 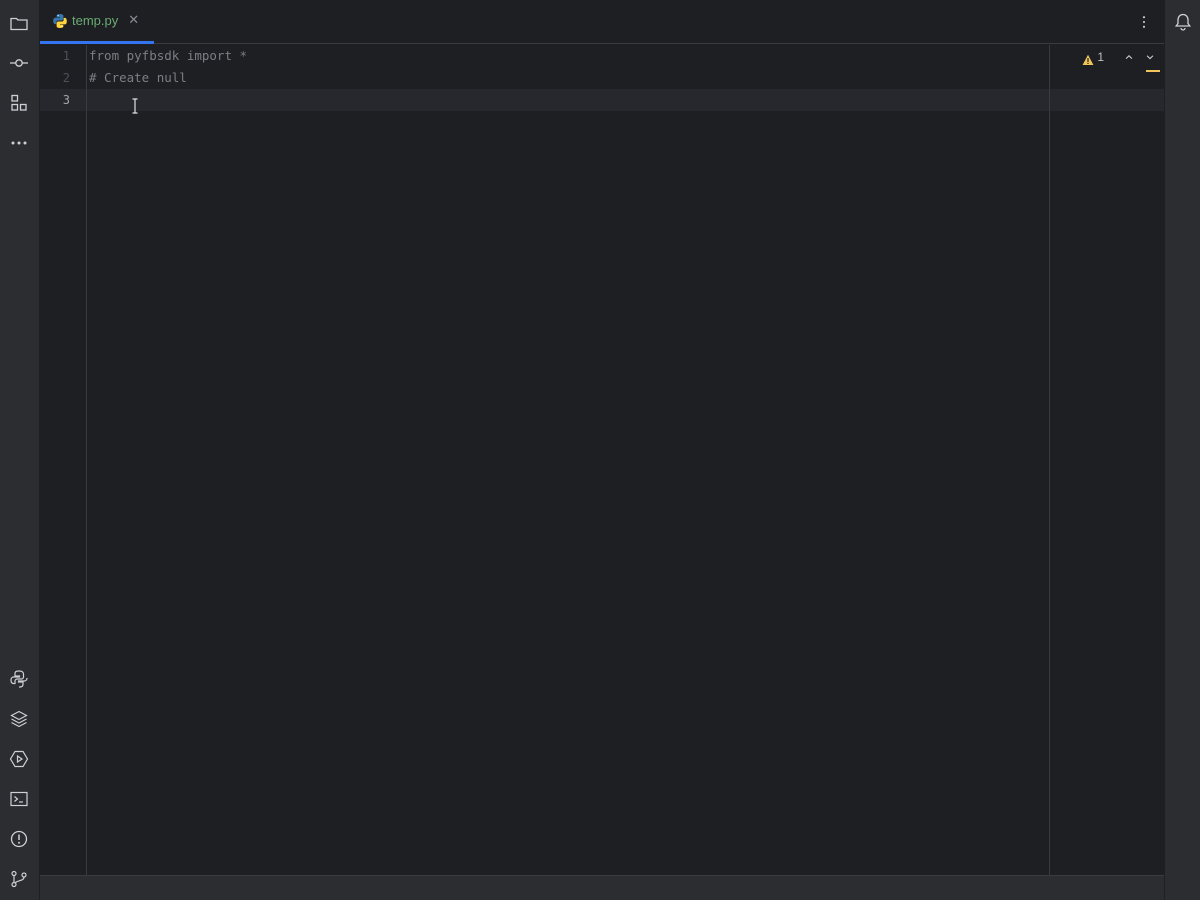 I want to click on code-line: # Create null, so click(x=138, y=78).